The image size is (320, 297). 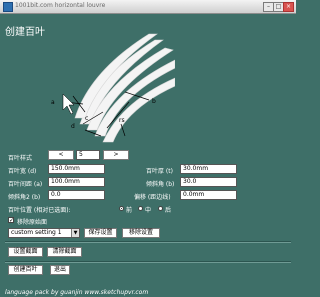 I want to click on save-setting-button: 保存设置, so click(x=100, y=233).